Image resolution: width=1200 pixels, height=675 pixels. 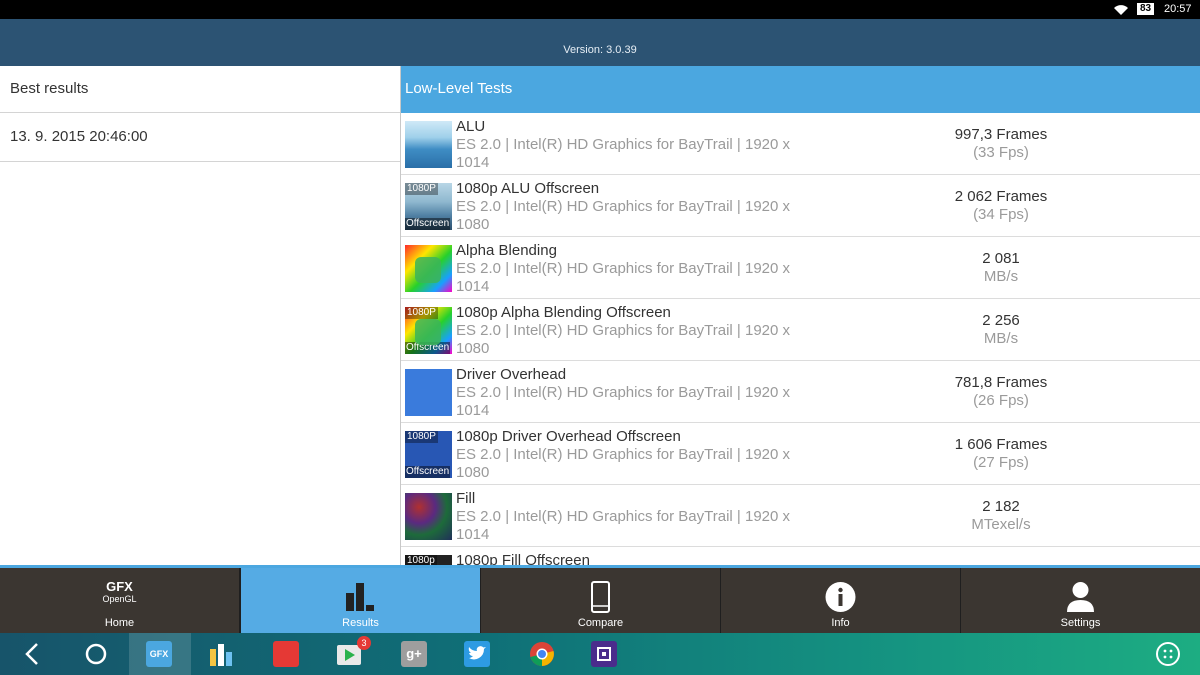 I want to click on clock: 20:57, so click(x=1178, y=9).